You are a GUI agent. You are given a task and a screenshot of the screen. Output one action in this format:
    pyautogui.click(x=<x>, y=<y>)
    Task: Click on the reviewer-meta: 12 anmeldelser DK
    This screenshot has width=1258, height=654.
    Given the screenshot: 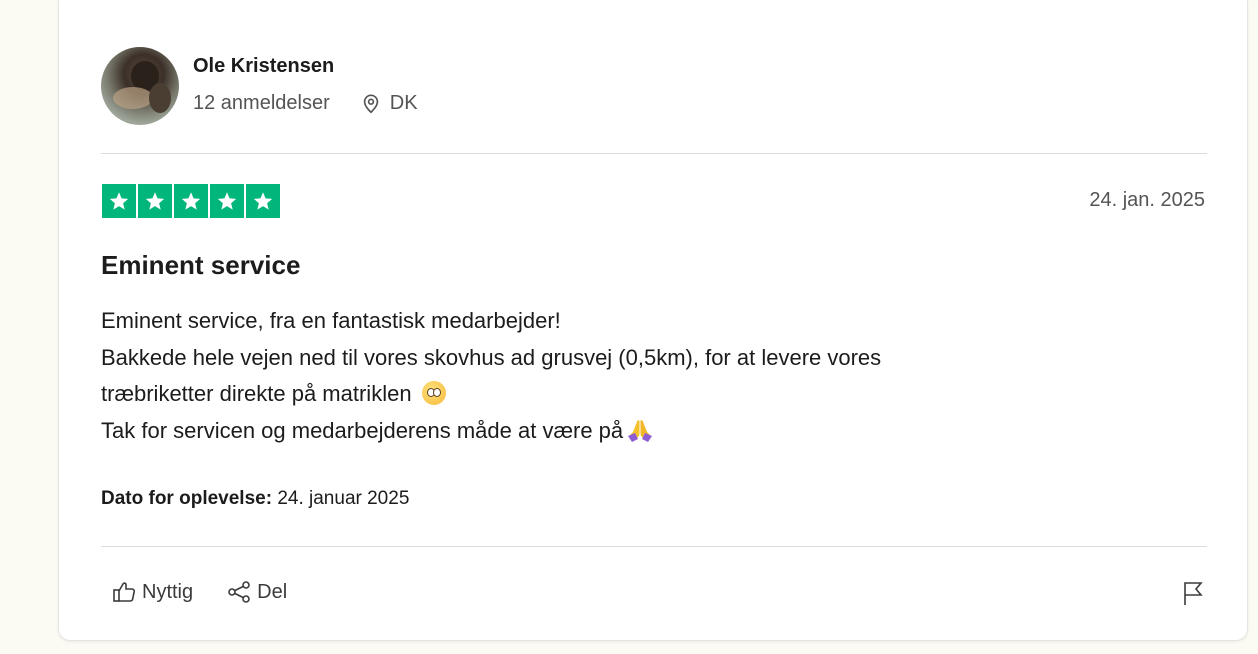 What is the action you would take?
    pyautogui.click(x=305, y=103)
    